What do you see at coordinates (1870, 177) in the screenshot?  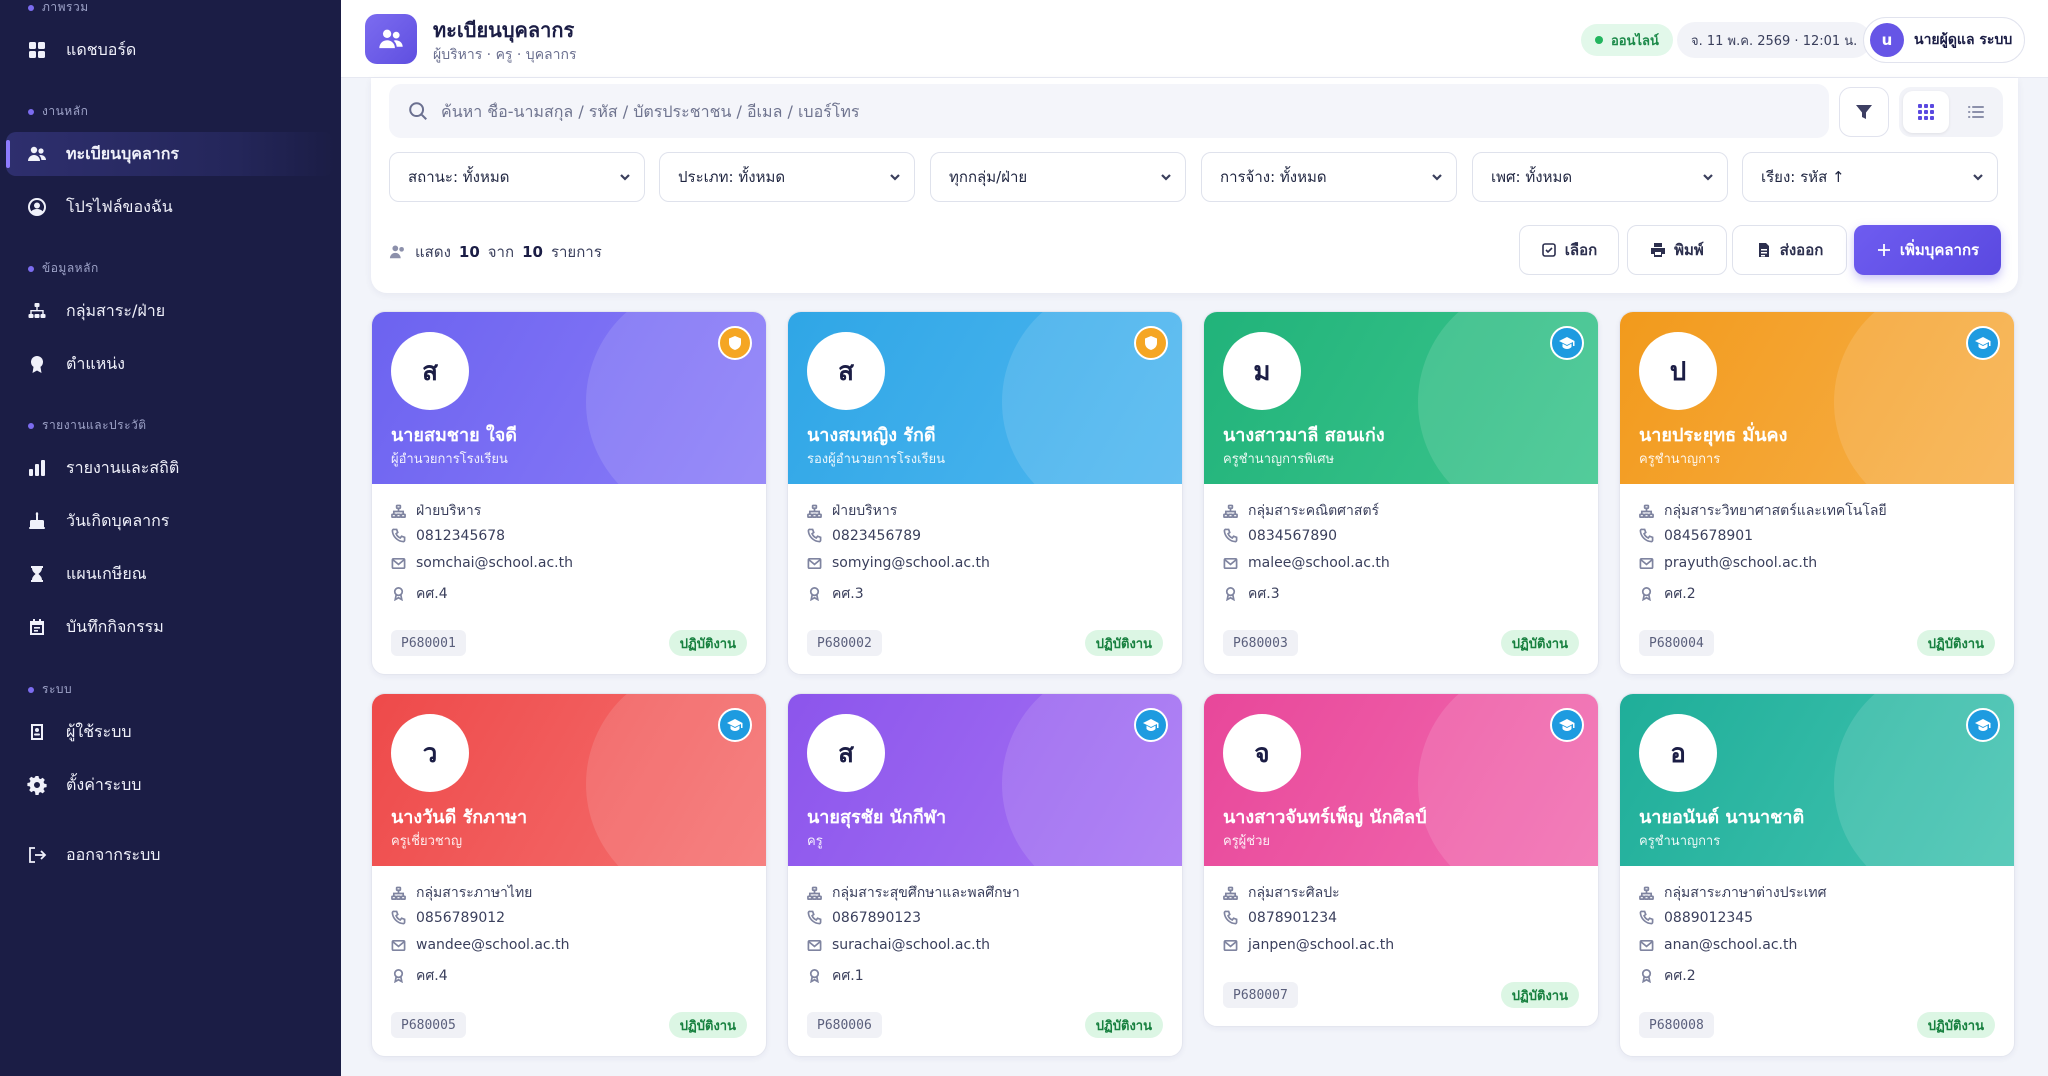 I see `sort-select: เรียง: รหัส ↑` at bounding box center [1870, 177].